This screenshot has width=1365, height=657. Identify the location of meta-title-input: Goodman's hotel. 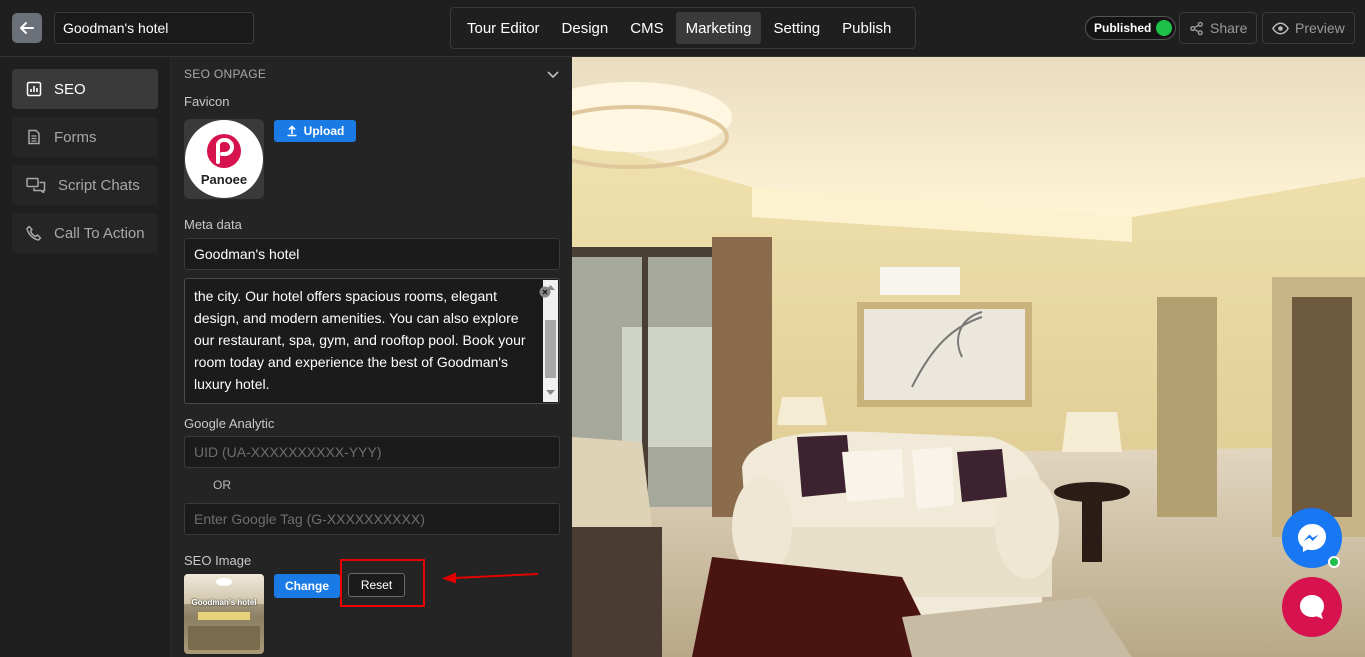
(372, 254).